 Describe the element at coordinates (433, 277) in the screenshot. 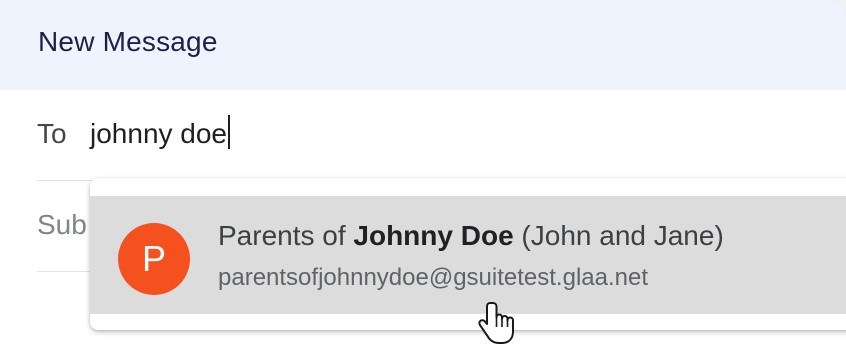

I see `suggestion-email: parentsofjohnnydoe@gsuitetest.glaa.net` at that location.